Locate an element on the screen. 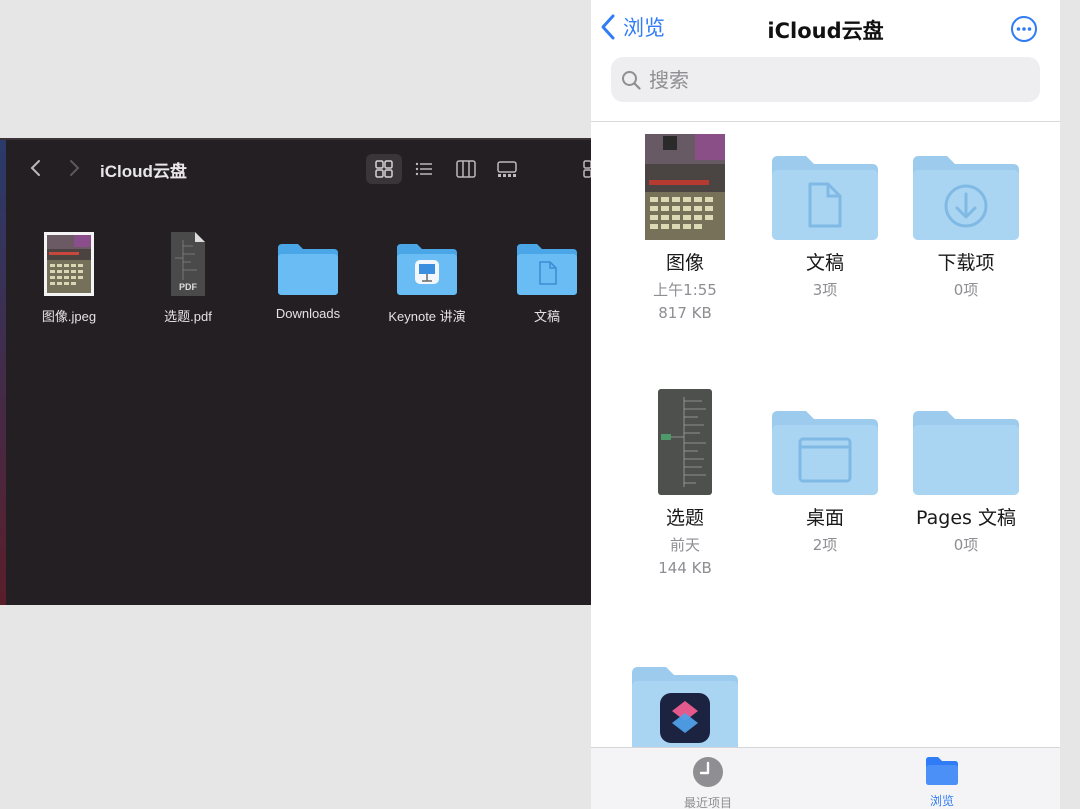 The width and height of the screenshot is (1080, 809). finder-title: iCloud云盘 is located at coordinates (143, 169).